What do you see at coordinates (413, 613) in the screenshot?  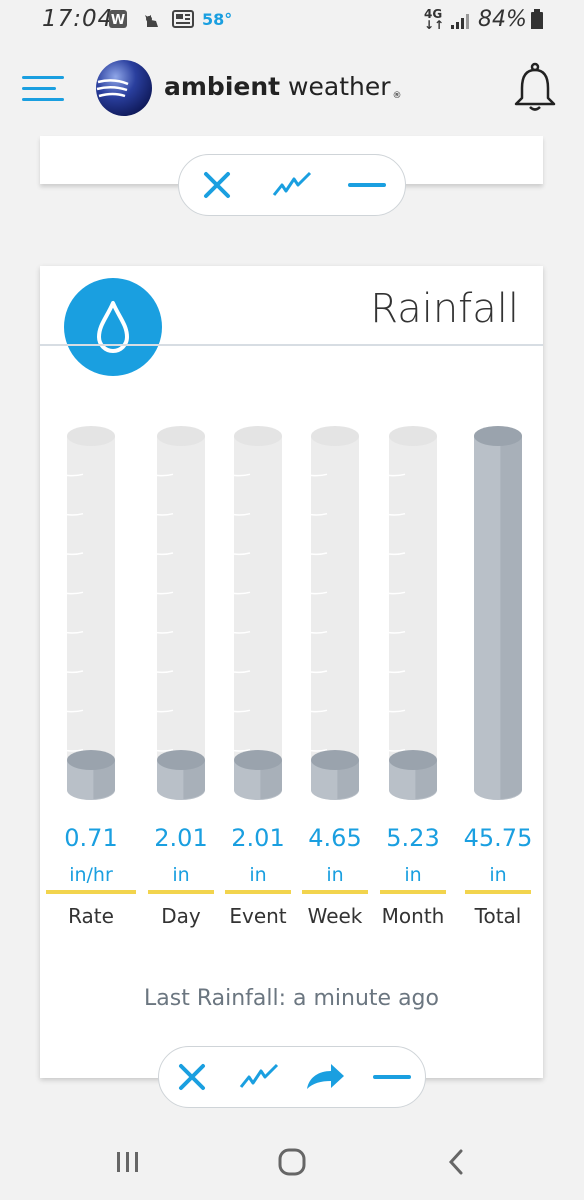 I see `rain-gauge-month` at bounding box center [413, 613].